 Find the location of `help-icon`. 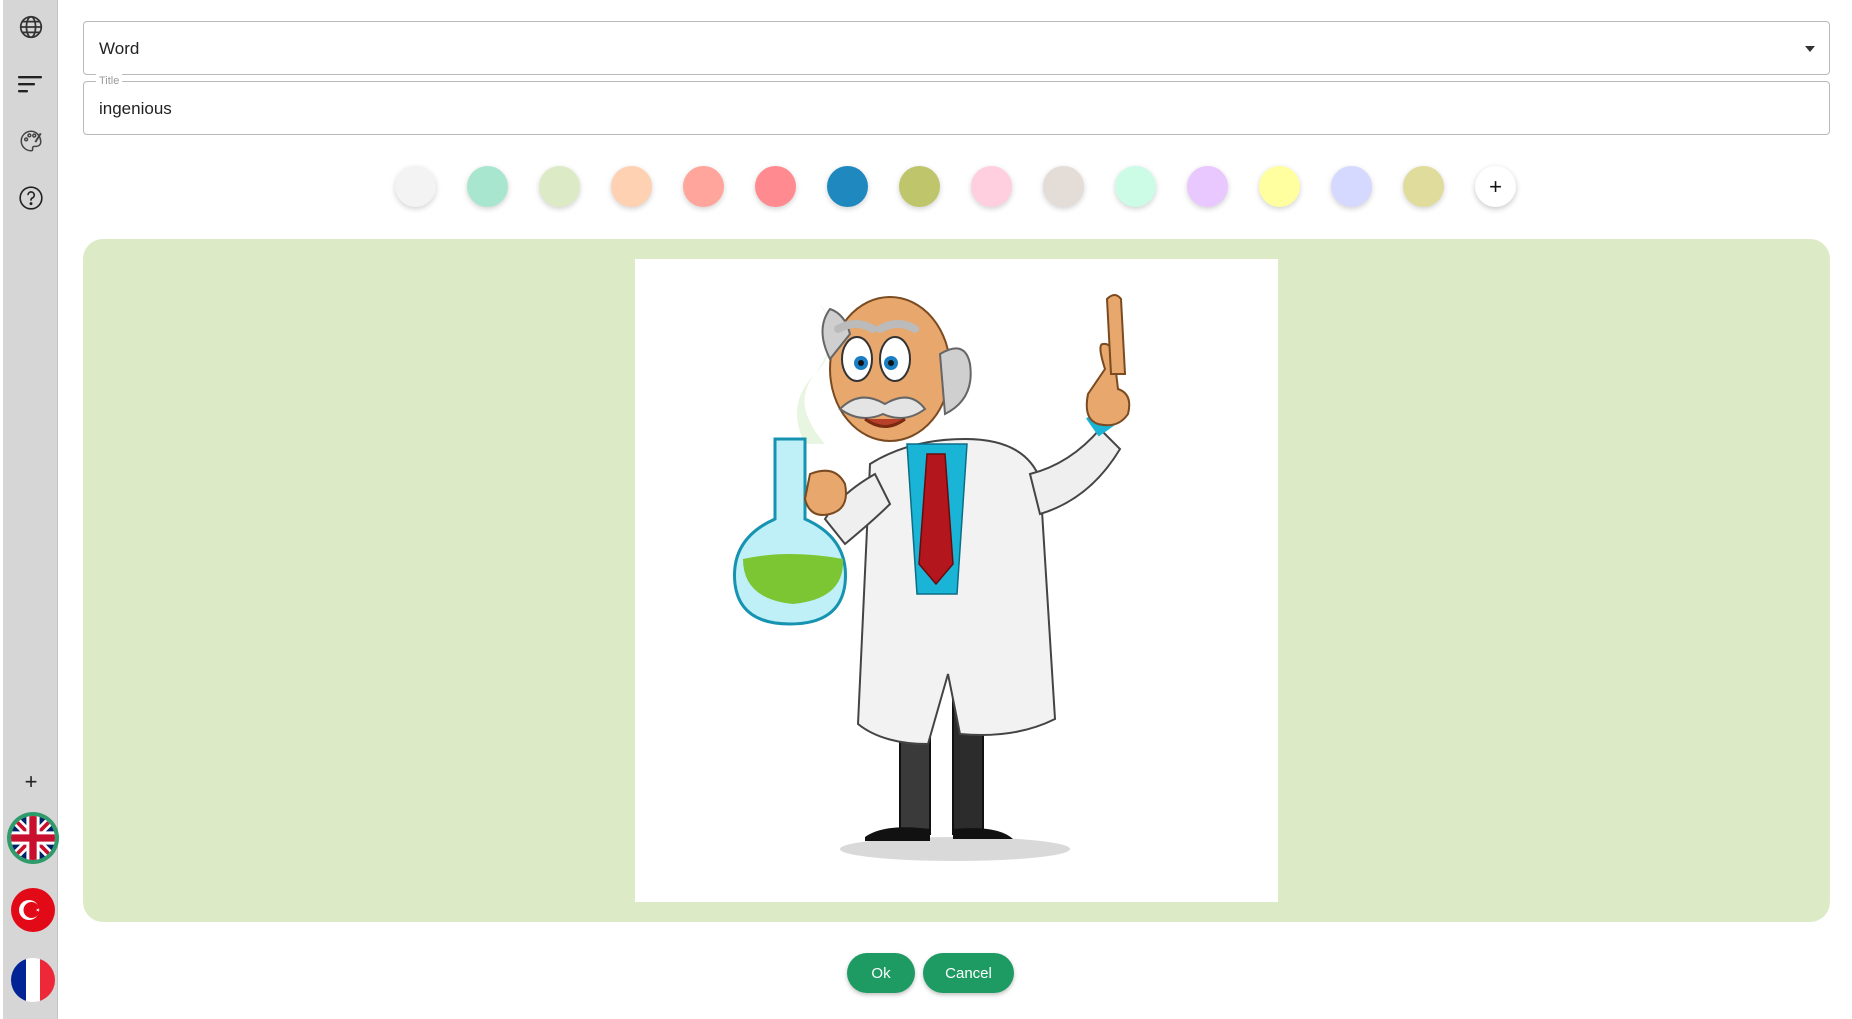

help-icon is located at coordinates (31, 198).